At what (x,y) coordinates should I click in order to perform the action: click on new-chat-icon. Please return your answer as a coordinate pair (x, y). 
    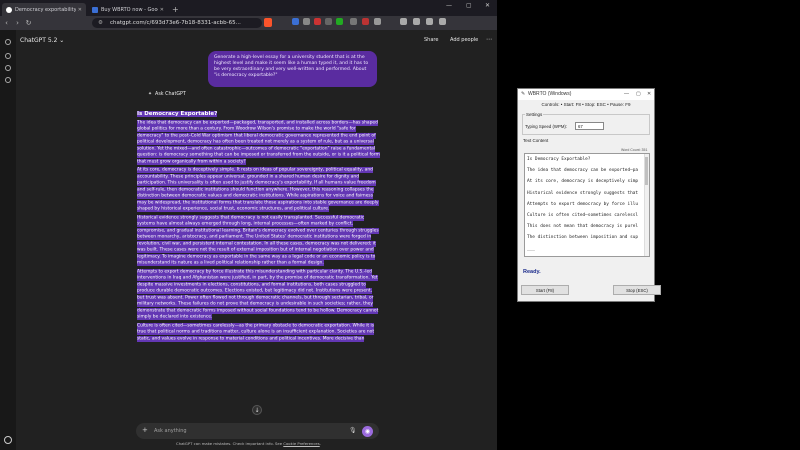
    Looking at the image, I should click on (8, 56).